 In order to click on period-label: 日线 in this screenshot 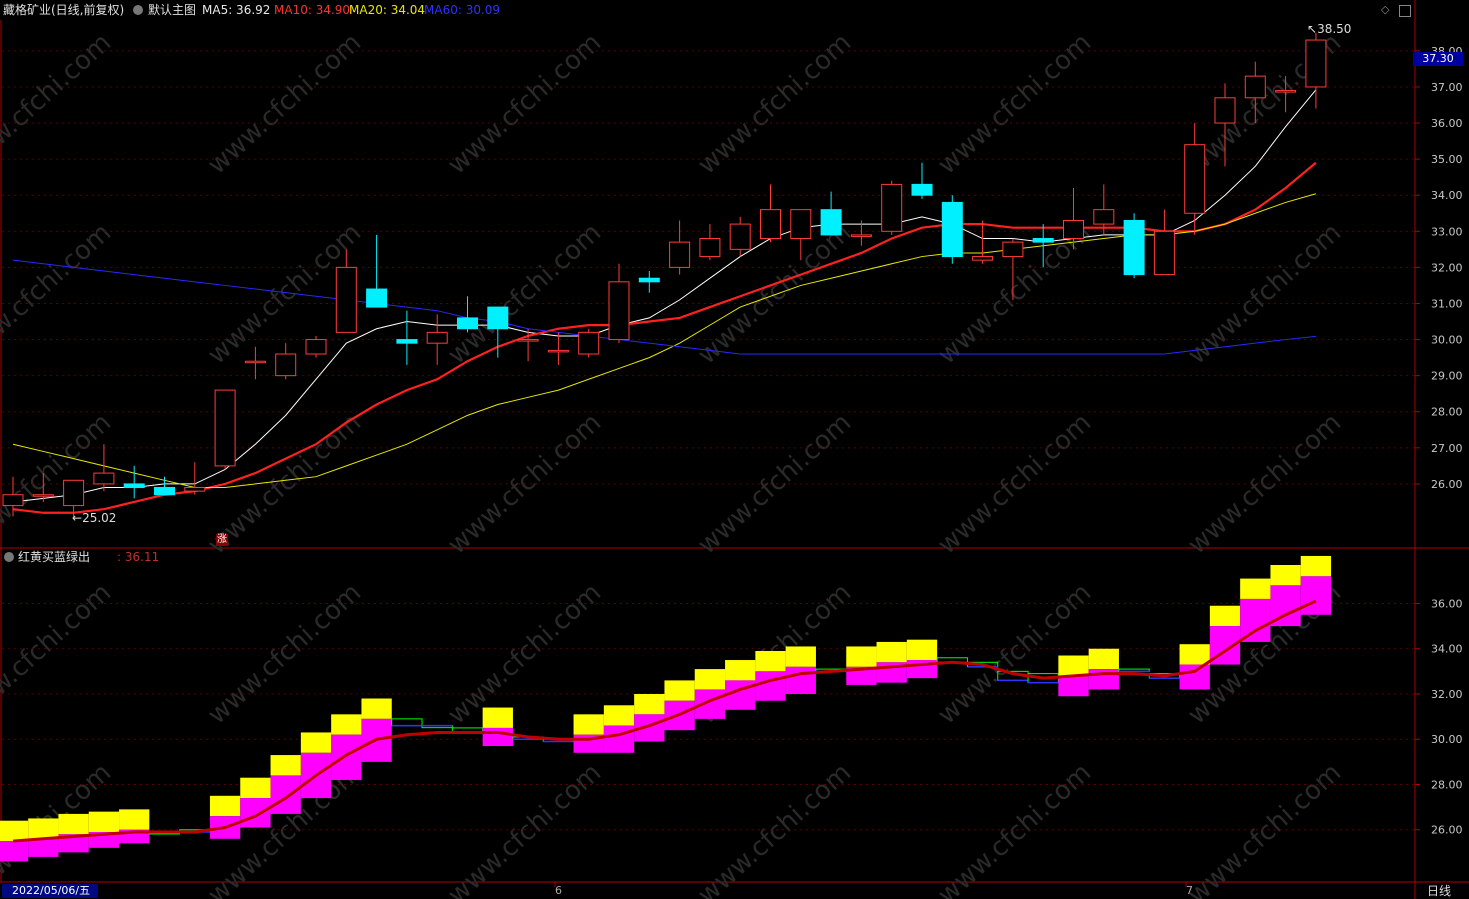, I will do `click(1439, 891)`.